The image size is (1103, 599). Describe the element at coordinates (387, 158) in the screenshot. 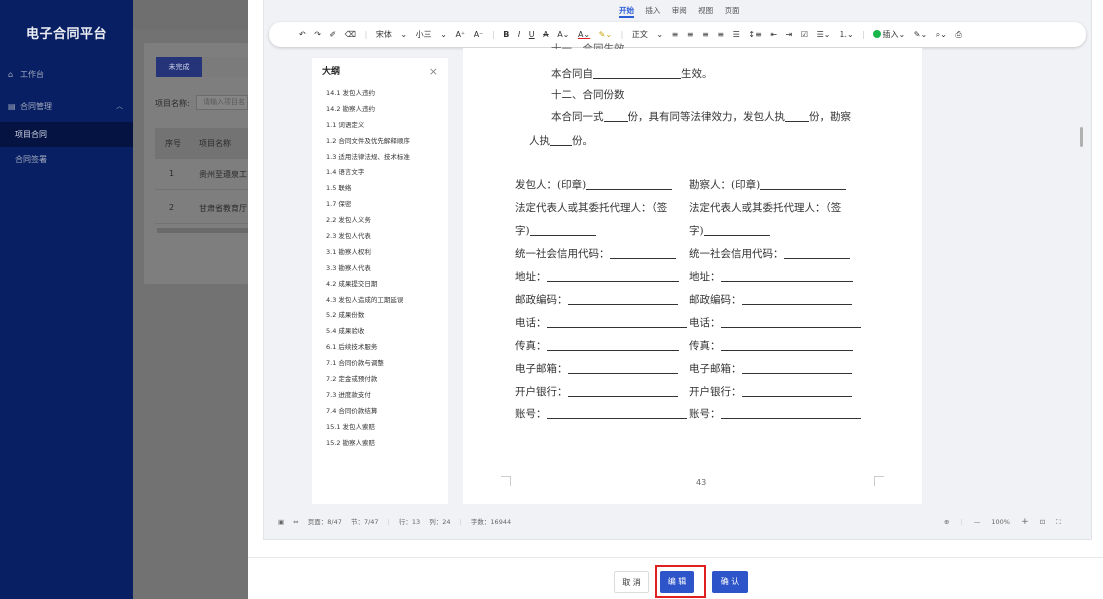

I see `outline-item: 1.3 适用法律法规、技术标准` at that location.